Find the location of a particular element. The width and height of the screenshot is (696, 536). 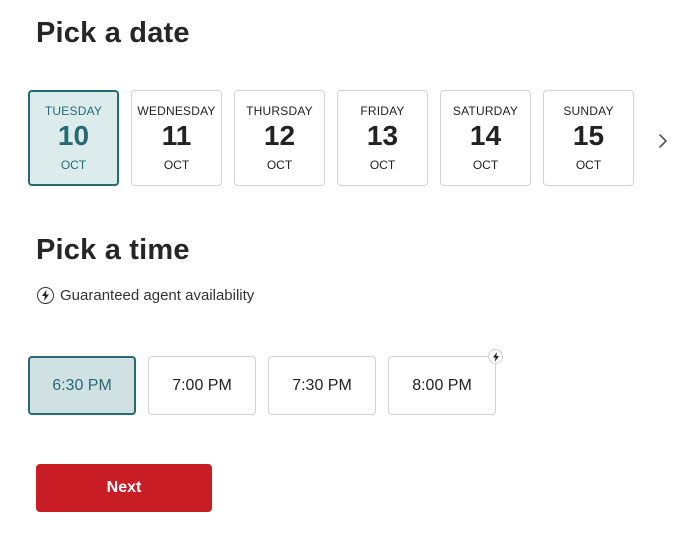

next-dates-button is located at coordinates (663, 141).